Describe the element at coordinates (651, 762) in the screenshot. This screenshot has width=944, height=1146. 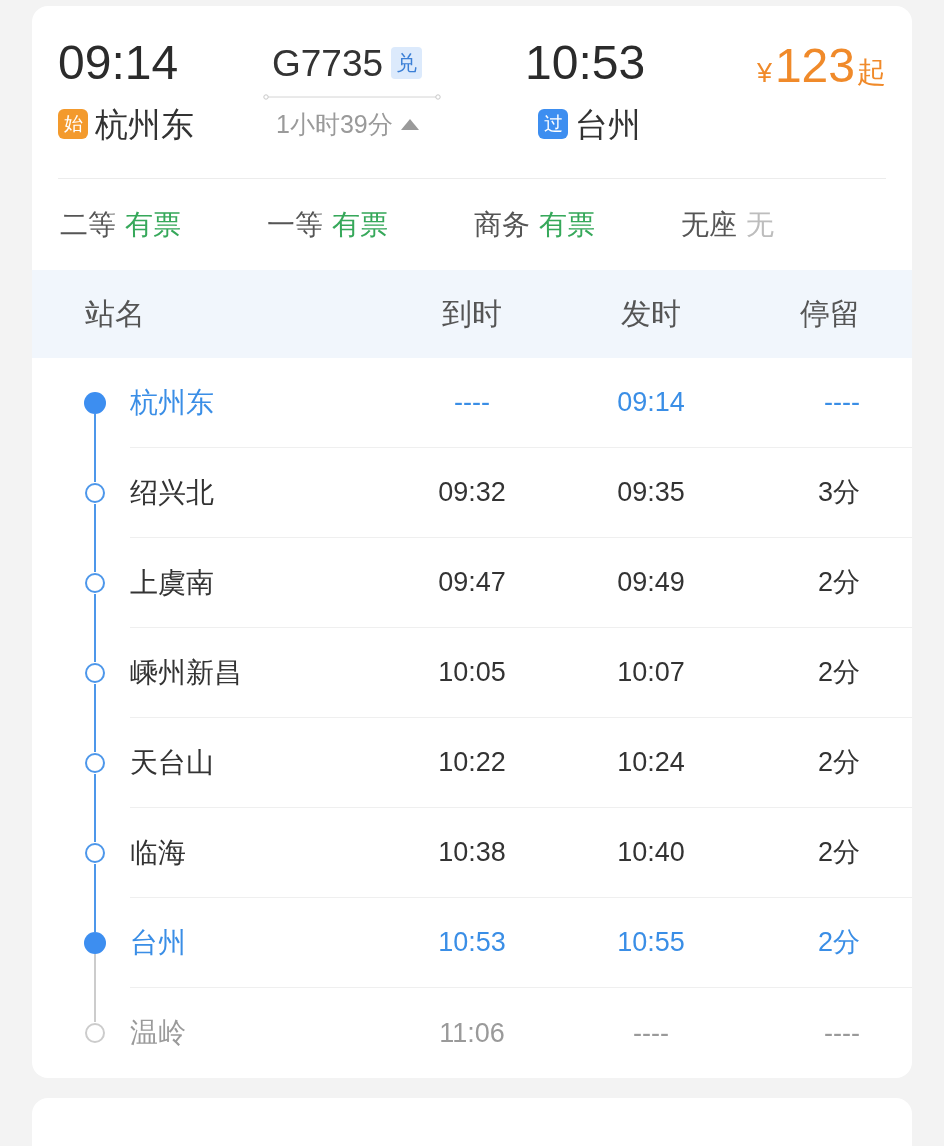
I see `departure-time: 10:24` at that location.